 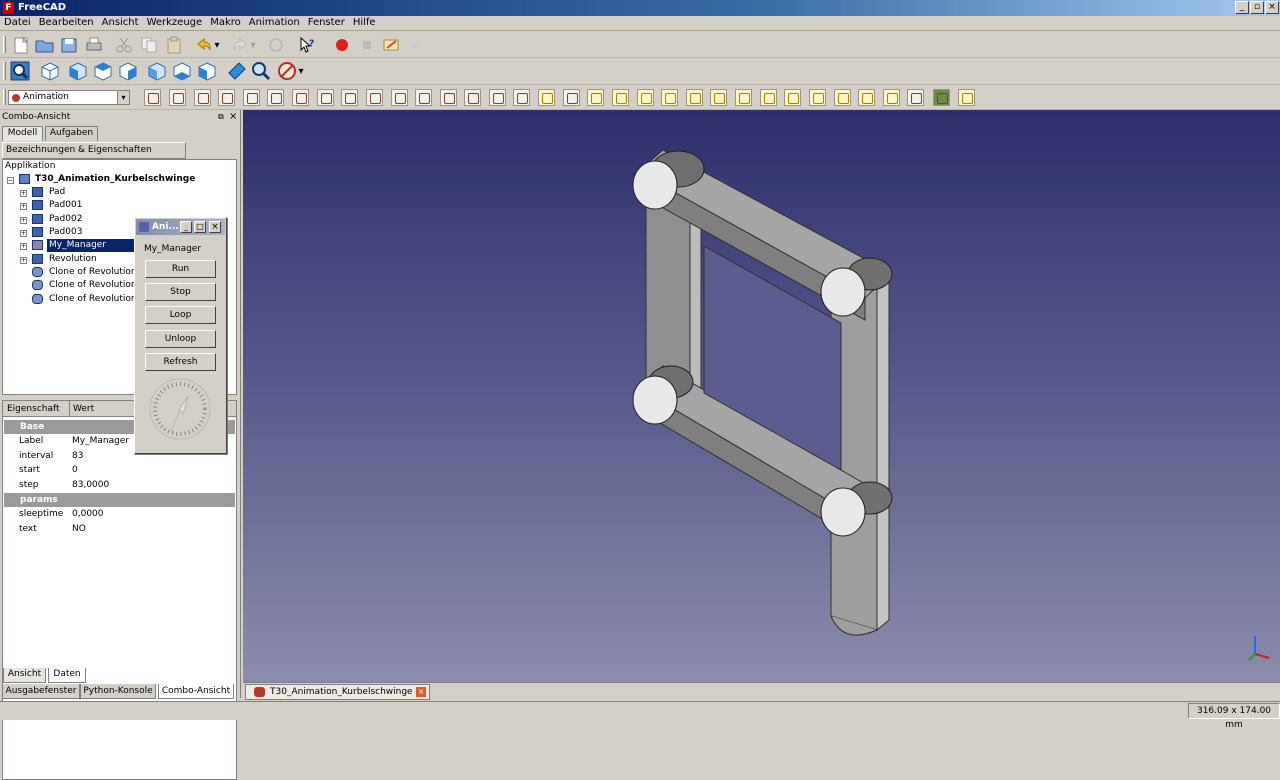 I want to click on close-panel-icon: ×, so click(x=233, y=116).